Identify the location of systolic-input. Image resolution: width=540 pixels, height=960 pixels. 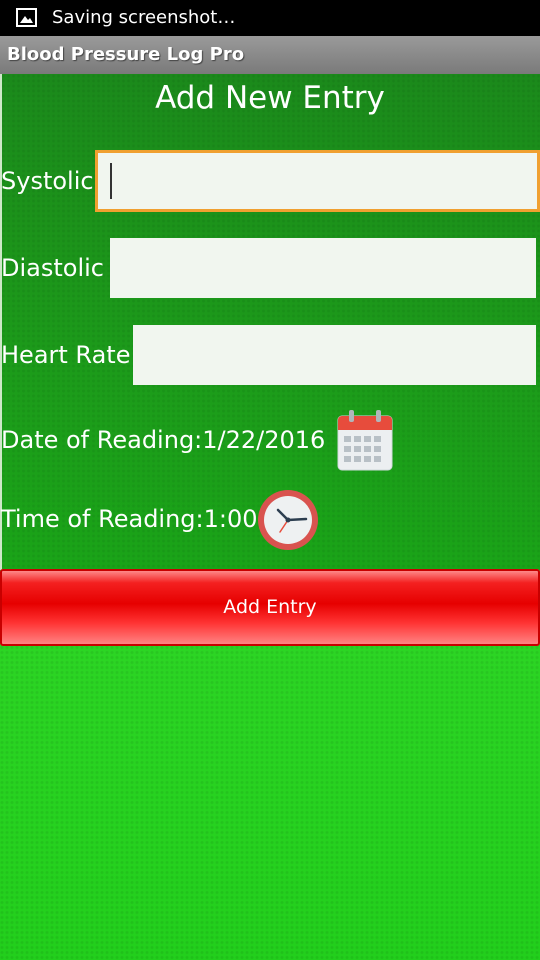
(317, 181).